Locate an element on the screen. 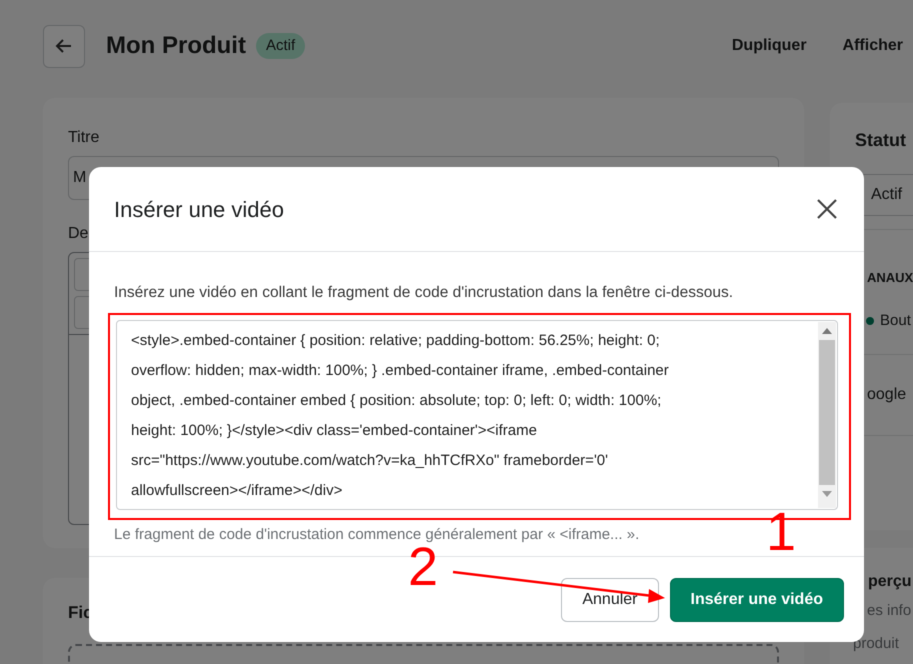 This screenshot has height=664, width=913. instruction-text: Insérez une vidéo en collant le fragment de code d'incrustation dans la fenêtre ci-dessous. is located at coordinates (424, 293).